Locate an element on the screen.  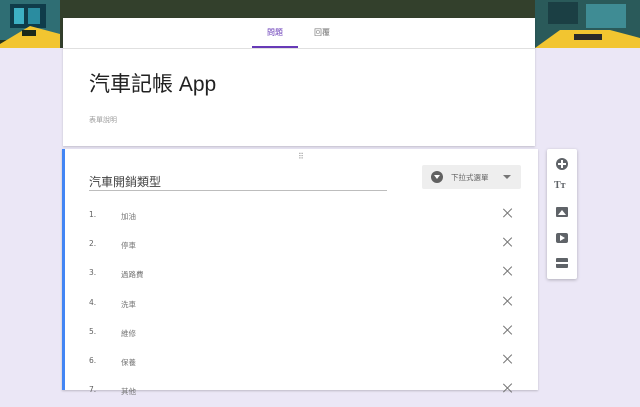
option-row: 5. 維修 is located at coordinates (300, 334).